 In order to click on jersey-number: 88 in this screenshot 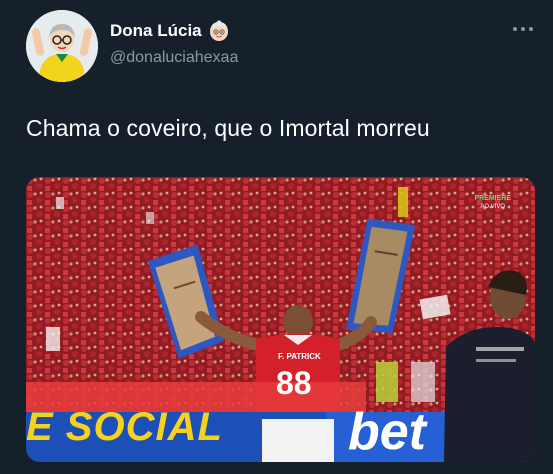, I will do `click(294, 383)`.